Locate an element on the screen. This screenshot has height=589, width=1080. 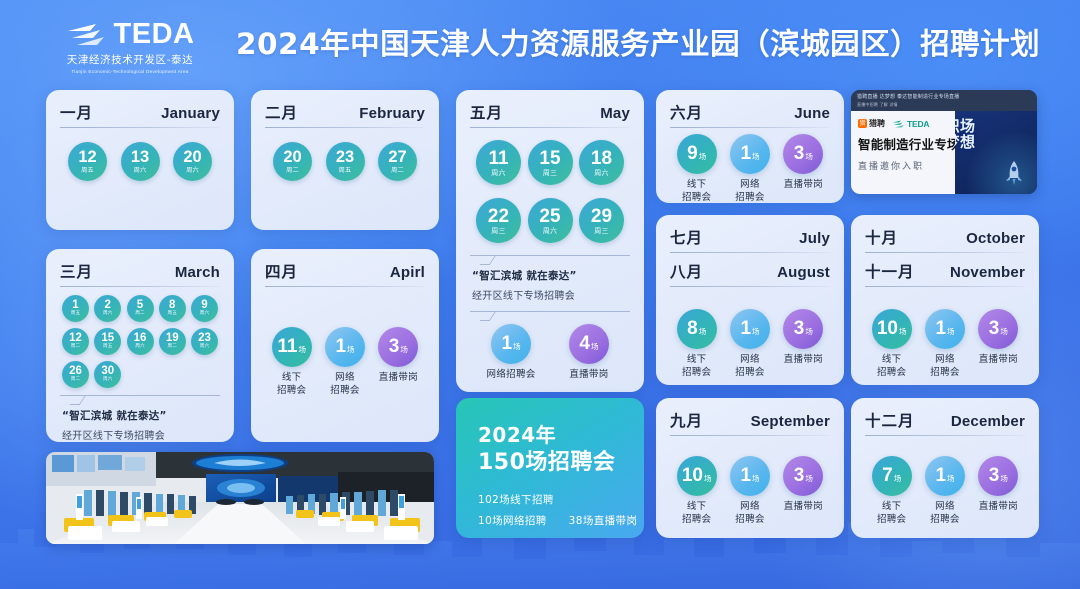
stat-online: 1场 网络 招聘会 is located at coordinates (345, 362).